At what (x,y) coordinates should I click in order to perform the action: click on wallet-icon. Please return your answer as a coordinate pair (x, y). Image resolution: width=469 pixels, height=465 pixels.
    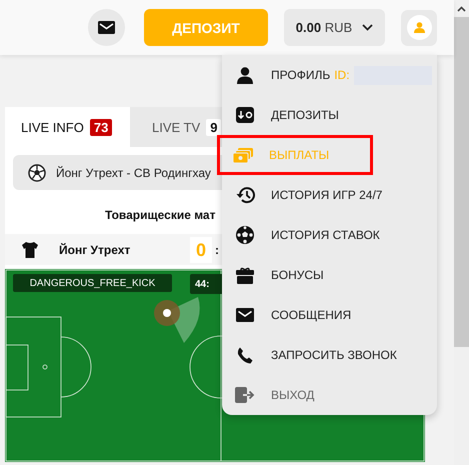
    Looking at the image, I should click on (245, 115).